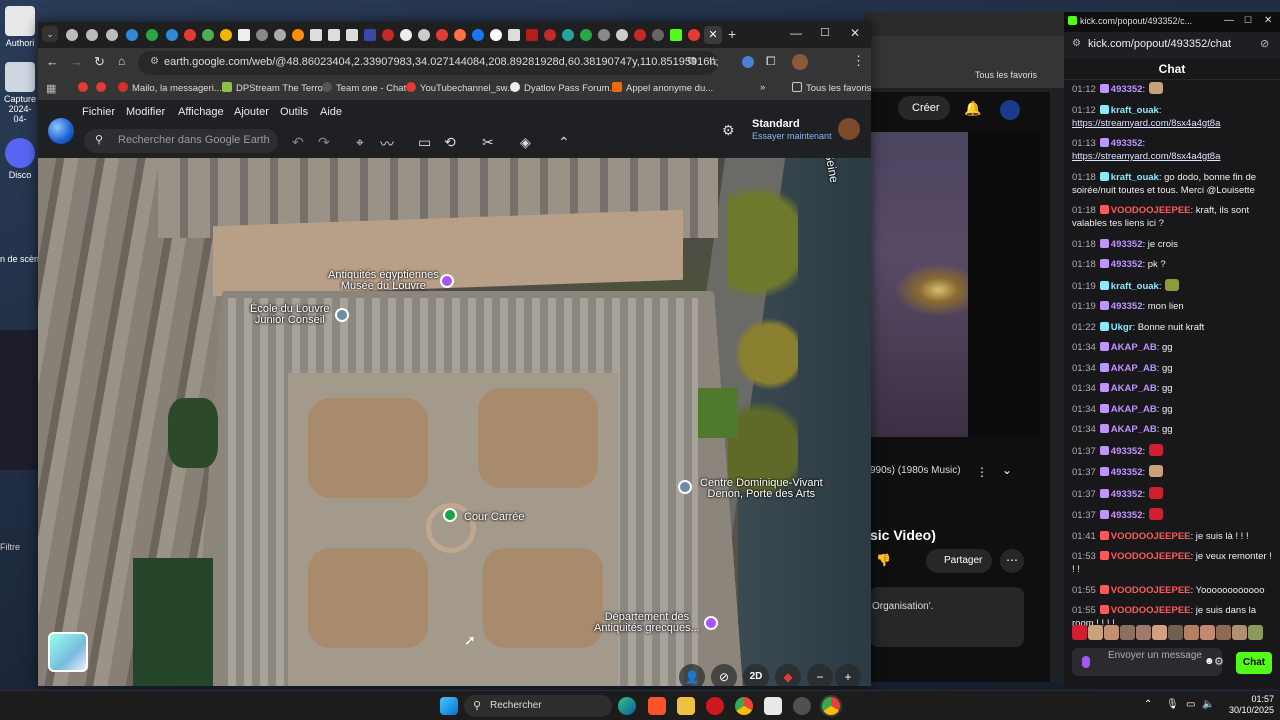  I want to click on chrome-icon, so click(744, 706).